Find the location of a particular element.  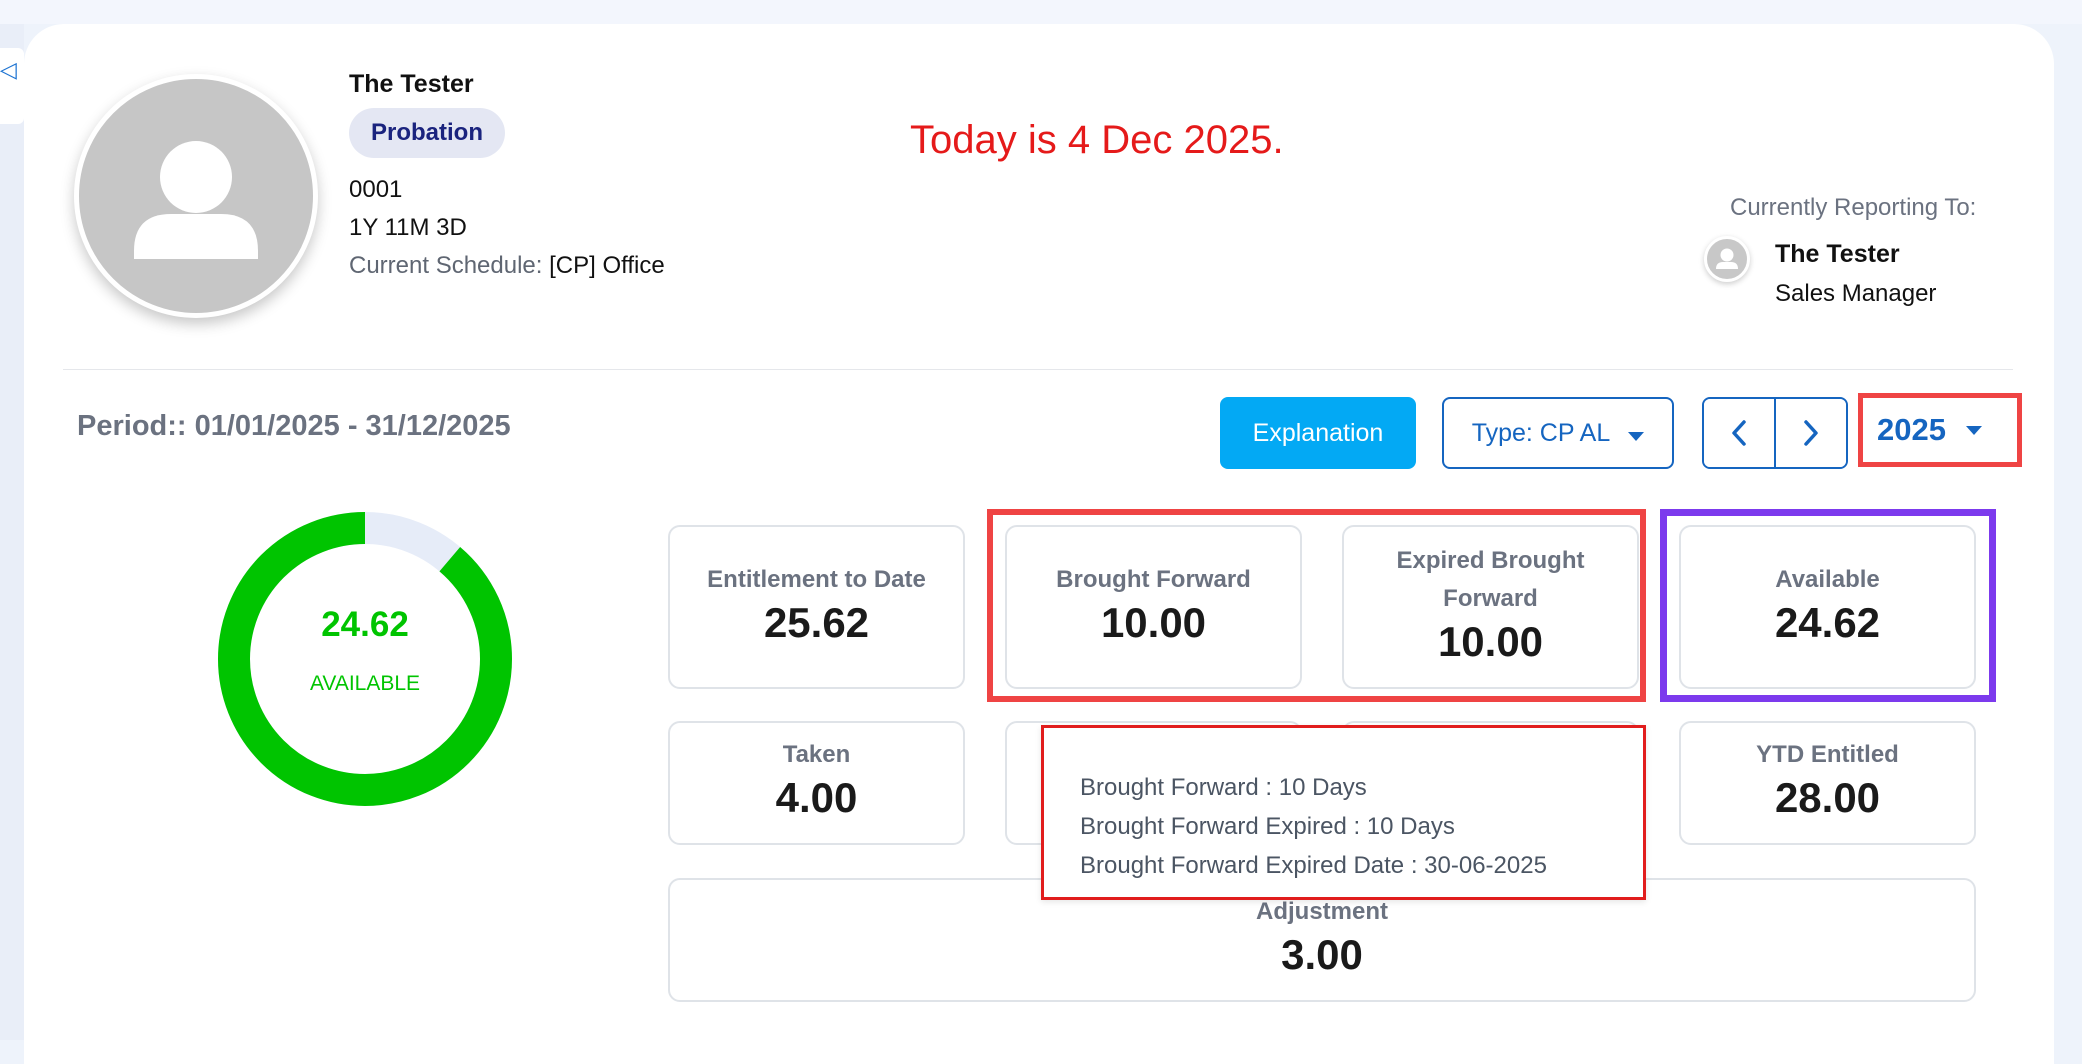

entitlement-to-date-card: Entitlement to Date 25.62 is located at coordinates (816, 607).